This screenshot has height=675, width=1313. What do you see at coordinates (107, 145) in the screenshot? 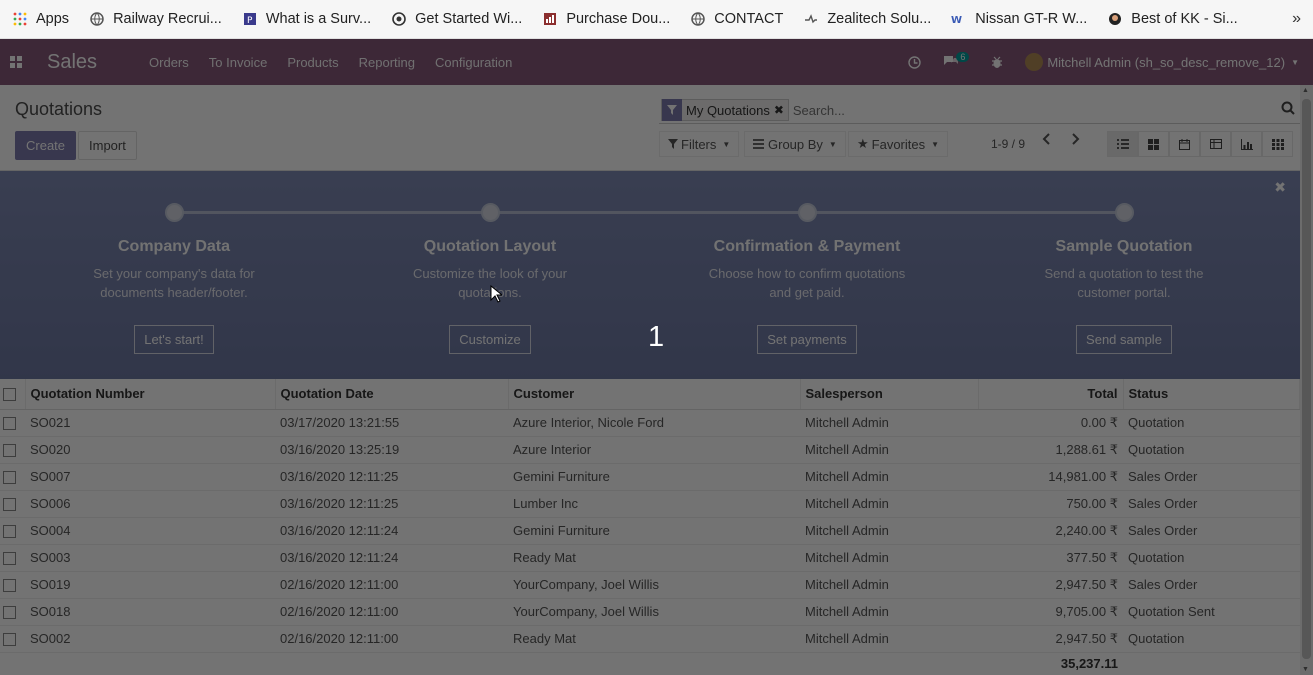
I see `import-button: Import` at bounding box center [107, 145].